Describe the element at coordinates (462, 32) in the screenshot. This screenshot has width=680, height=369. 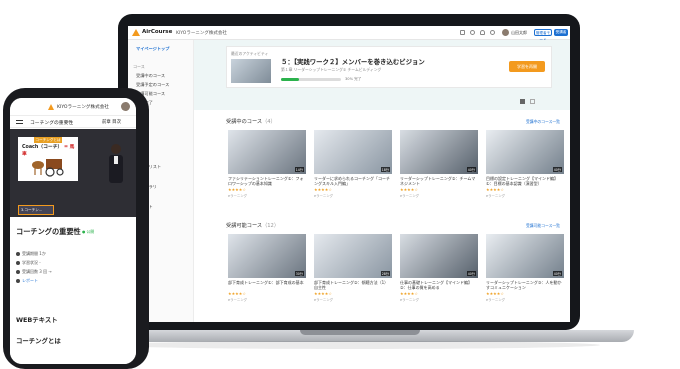
I see `grid-icon` at that location.